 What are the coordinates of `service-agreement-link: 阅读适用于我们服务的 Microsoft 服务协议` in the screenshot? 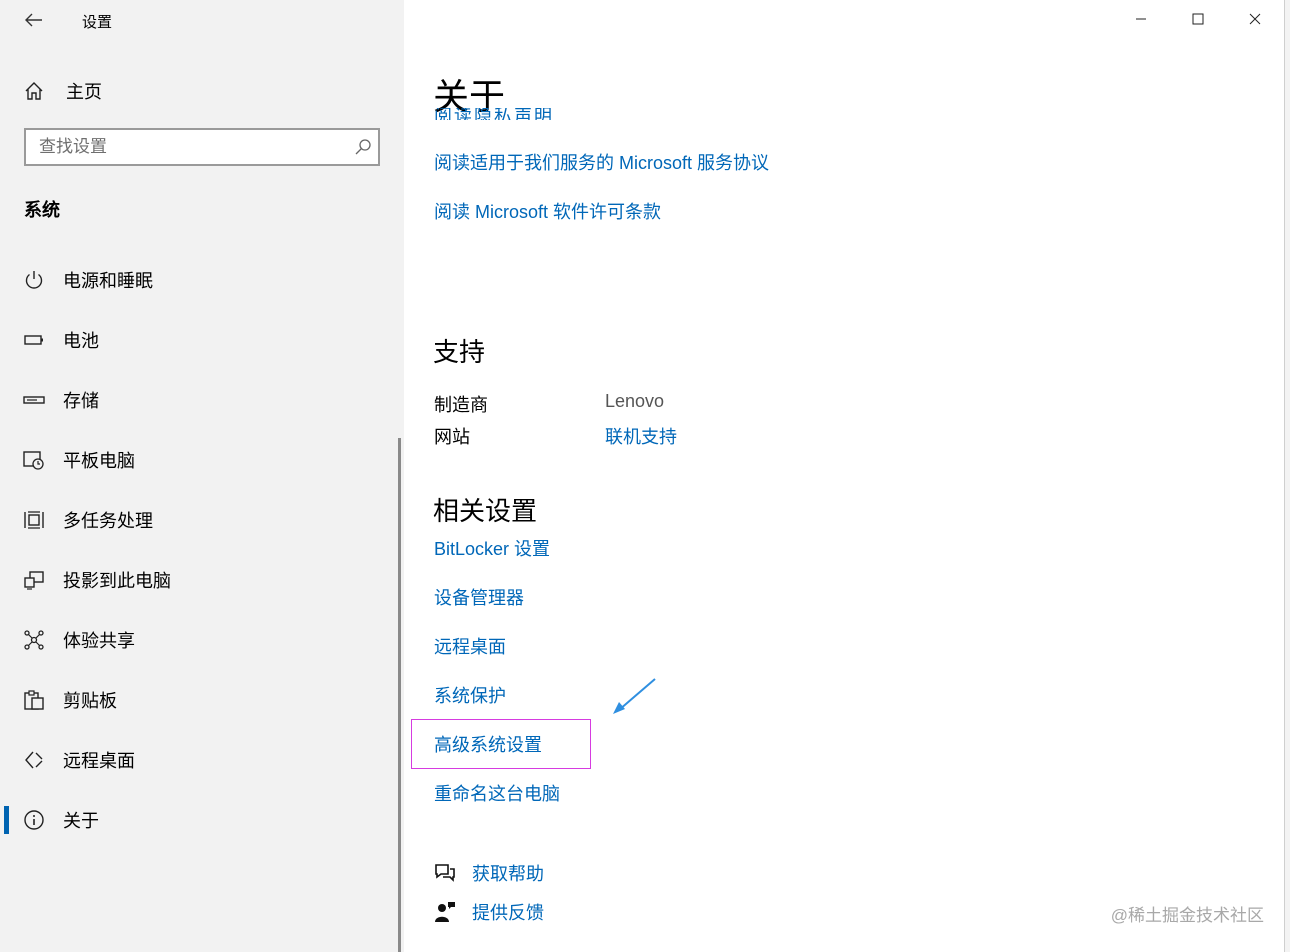 It's located at (601, 162).